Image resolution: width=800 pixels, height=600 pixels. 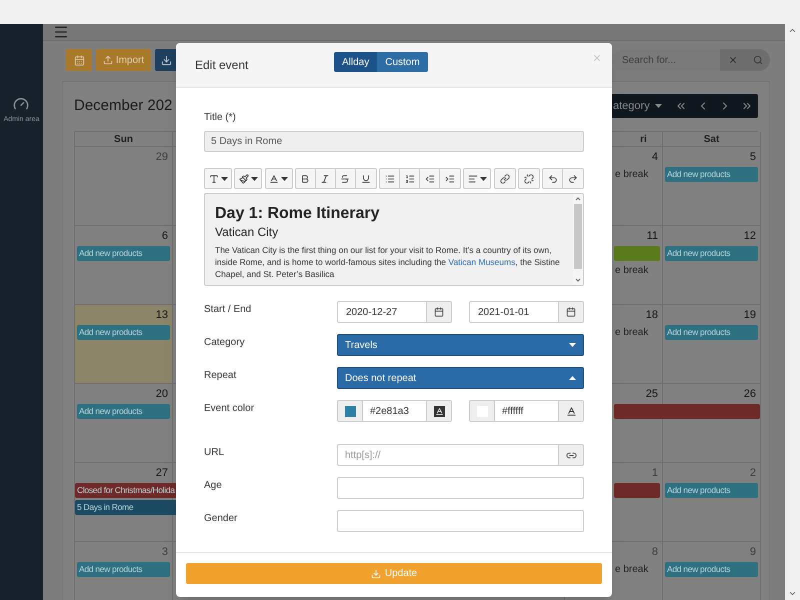 I want to click on menu-icon, so click(x=61, y=32).